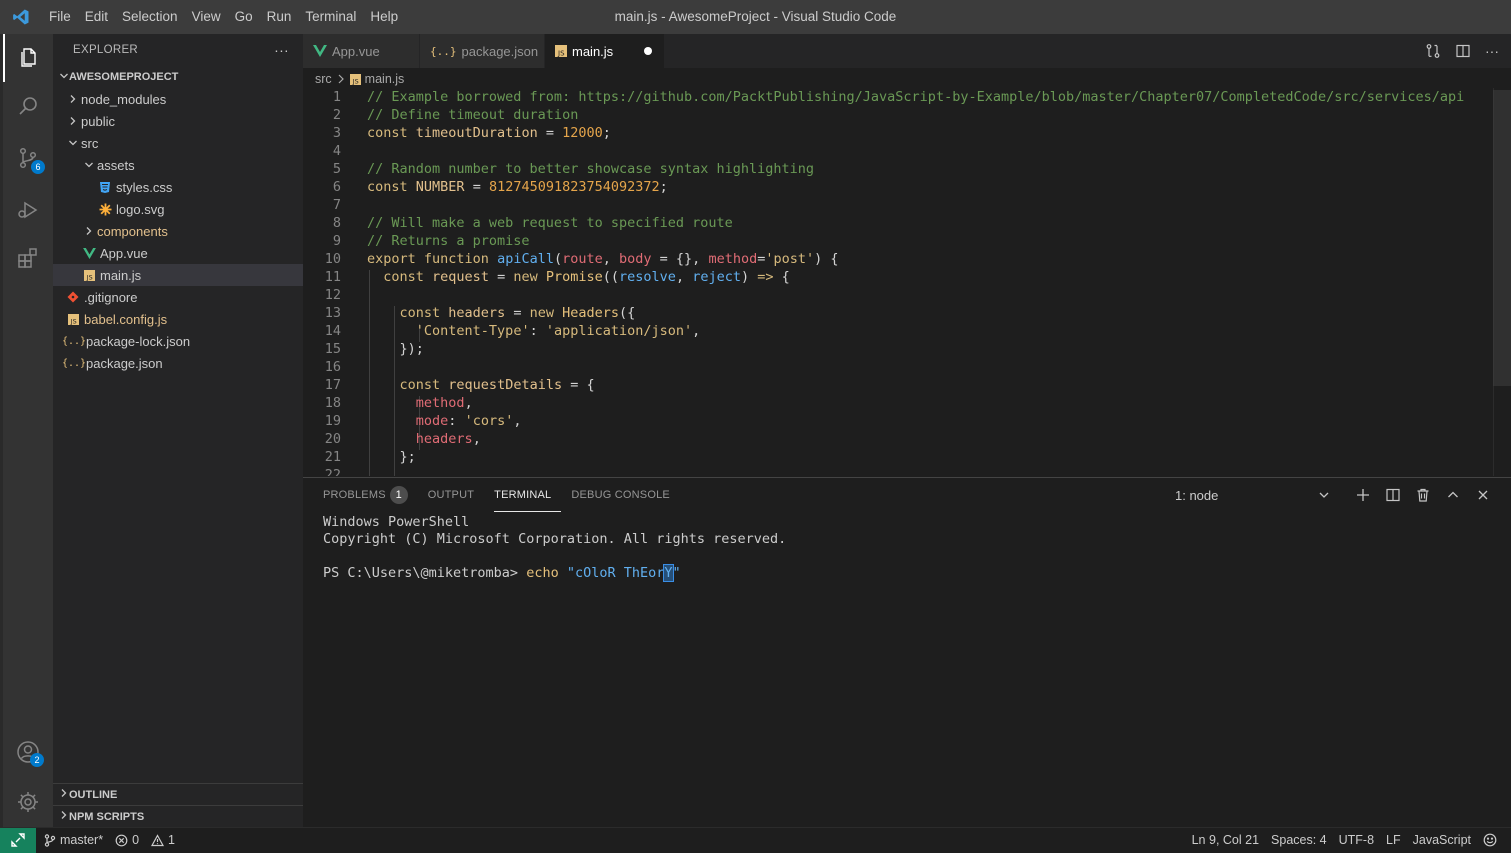 Image resolution: width=1511 pixels, height=853 pixels. Describe the element at coordinates (1299, 840) in the screenshot. I see `indentation: Spaces: 4` at that location.